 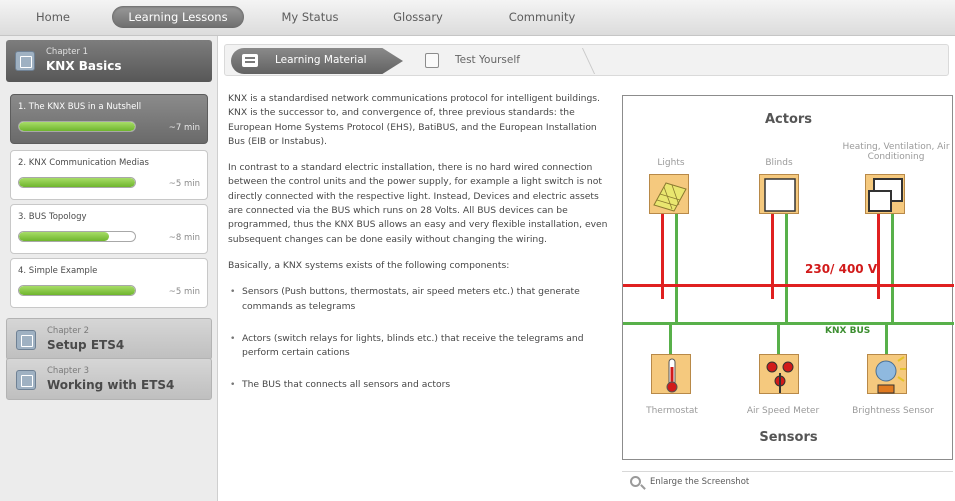 I want to click on chapter-number: Chapter 2, so click(x=68, y=331).